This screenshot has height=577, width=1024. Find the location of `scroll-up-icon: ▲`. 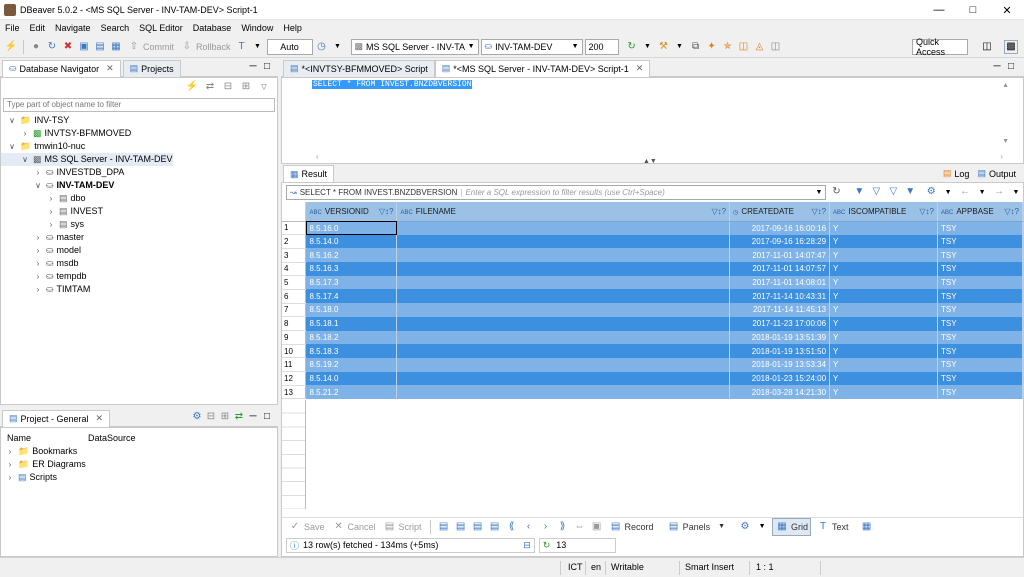

scroll-up-icon: ▲ is located at coordinates (1005, 85).